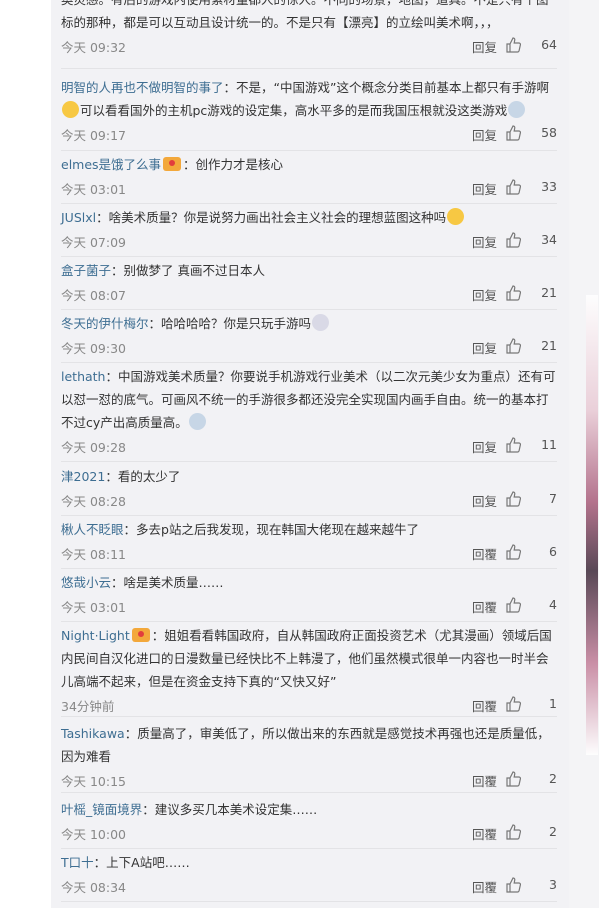  What do you see at coordinates (83, 476) in the screenshot?
I see `comment-author: 津2021` at bounding box center [83, 476].